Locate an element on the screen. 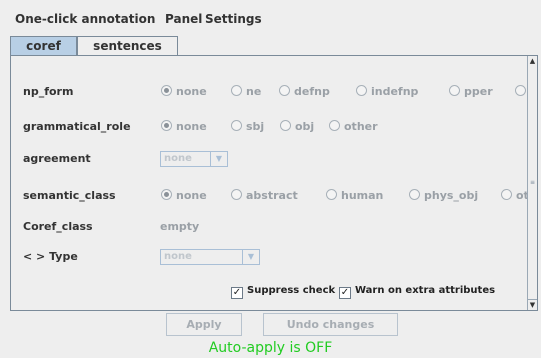  semantic-class-radio-other: oth is located at coordinates (514, 196).